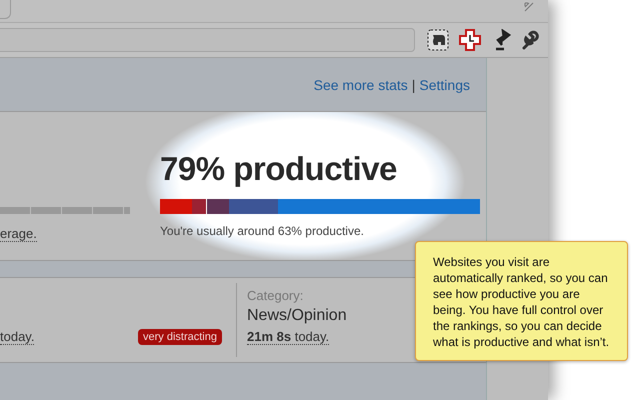 The image size is (640, 400). What do you see at coordinates (470, 40) in the screenshot?
I see `clock-icon` at bounding box center [470, 40].